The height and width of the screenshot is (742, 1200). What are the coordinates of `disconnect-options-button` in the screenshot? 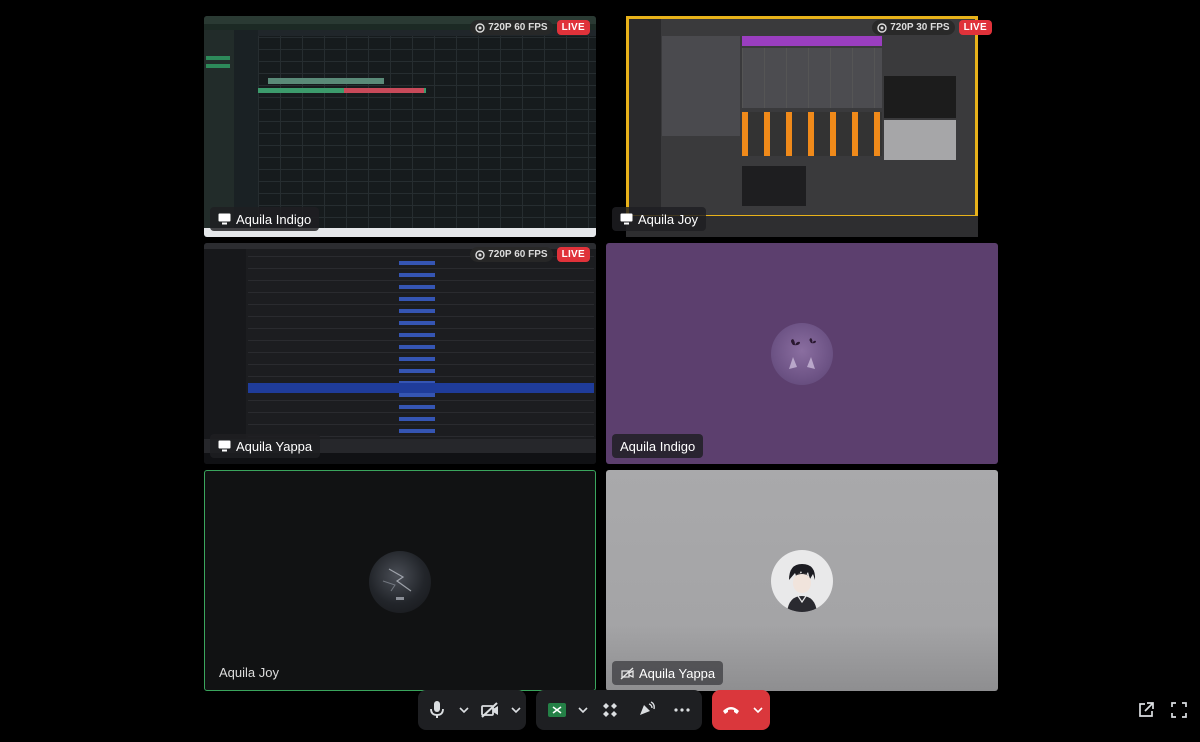 It's located at (758, 710).